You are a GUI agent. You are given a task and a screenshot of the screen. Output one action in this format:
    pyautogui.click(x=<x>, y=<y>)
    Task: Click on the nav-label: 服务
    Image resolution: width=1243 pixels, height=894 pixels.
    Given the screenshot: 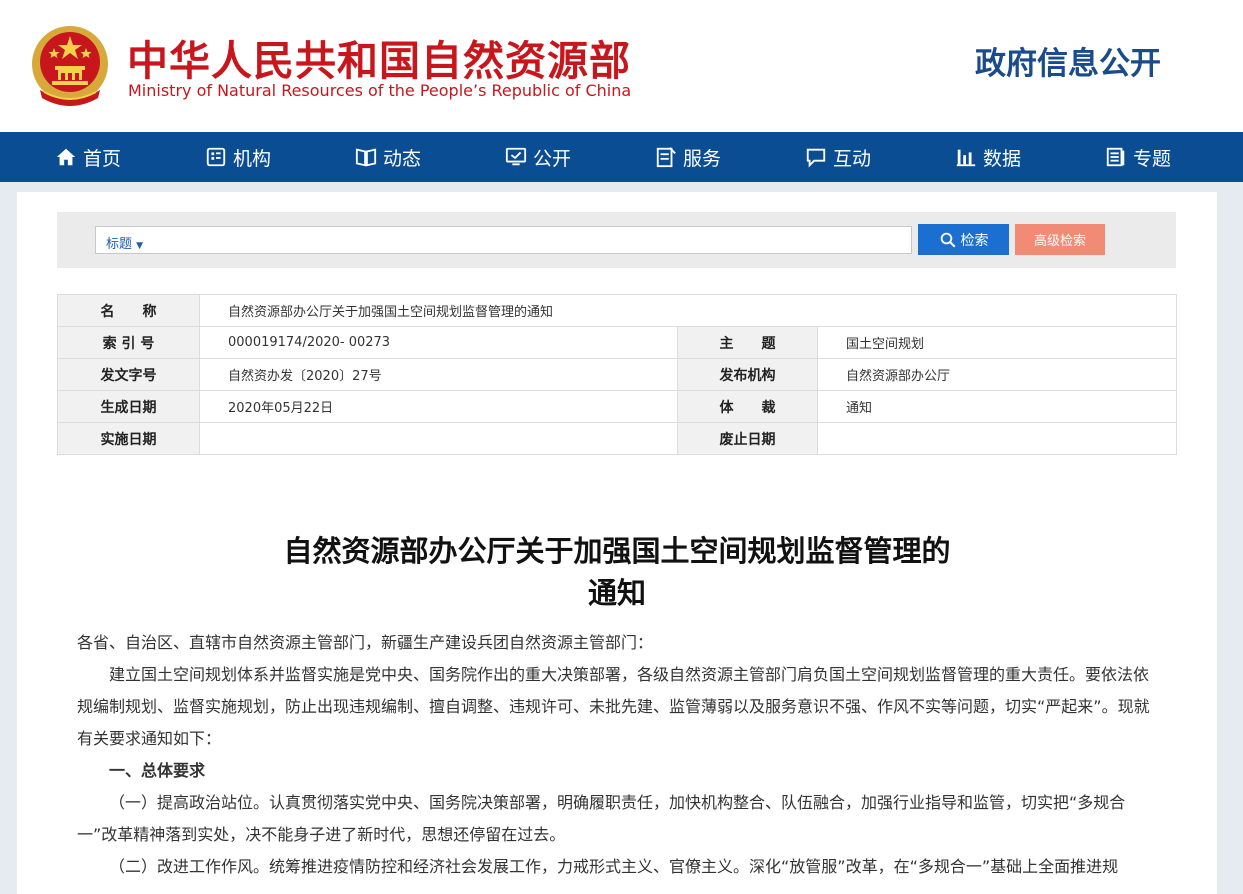 What is the action you would take?
    pyautogui.click(x=702, y=158)
    